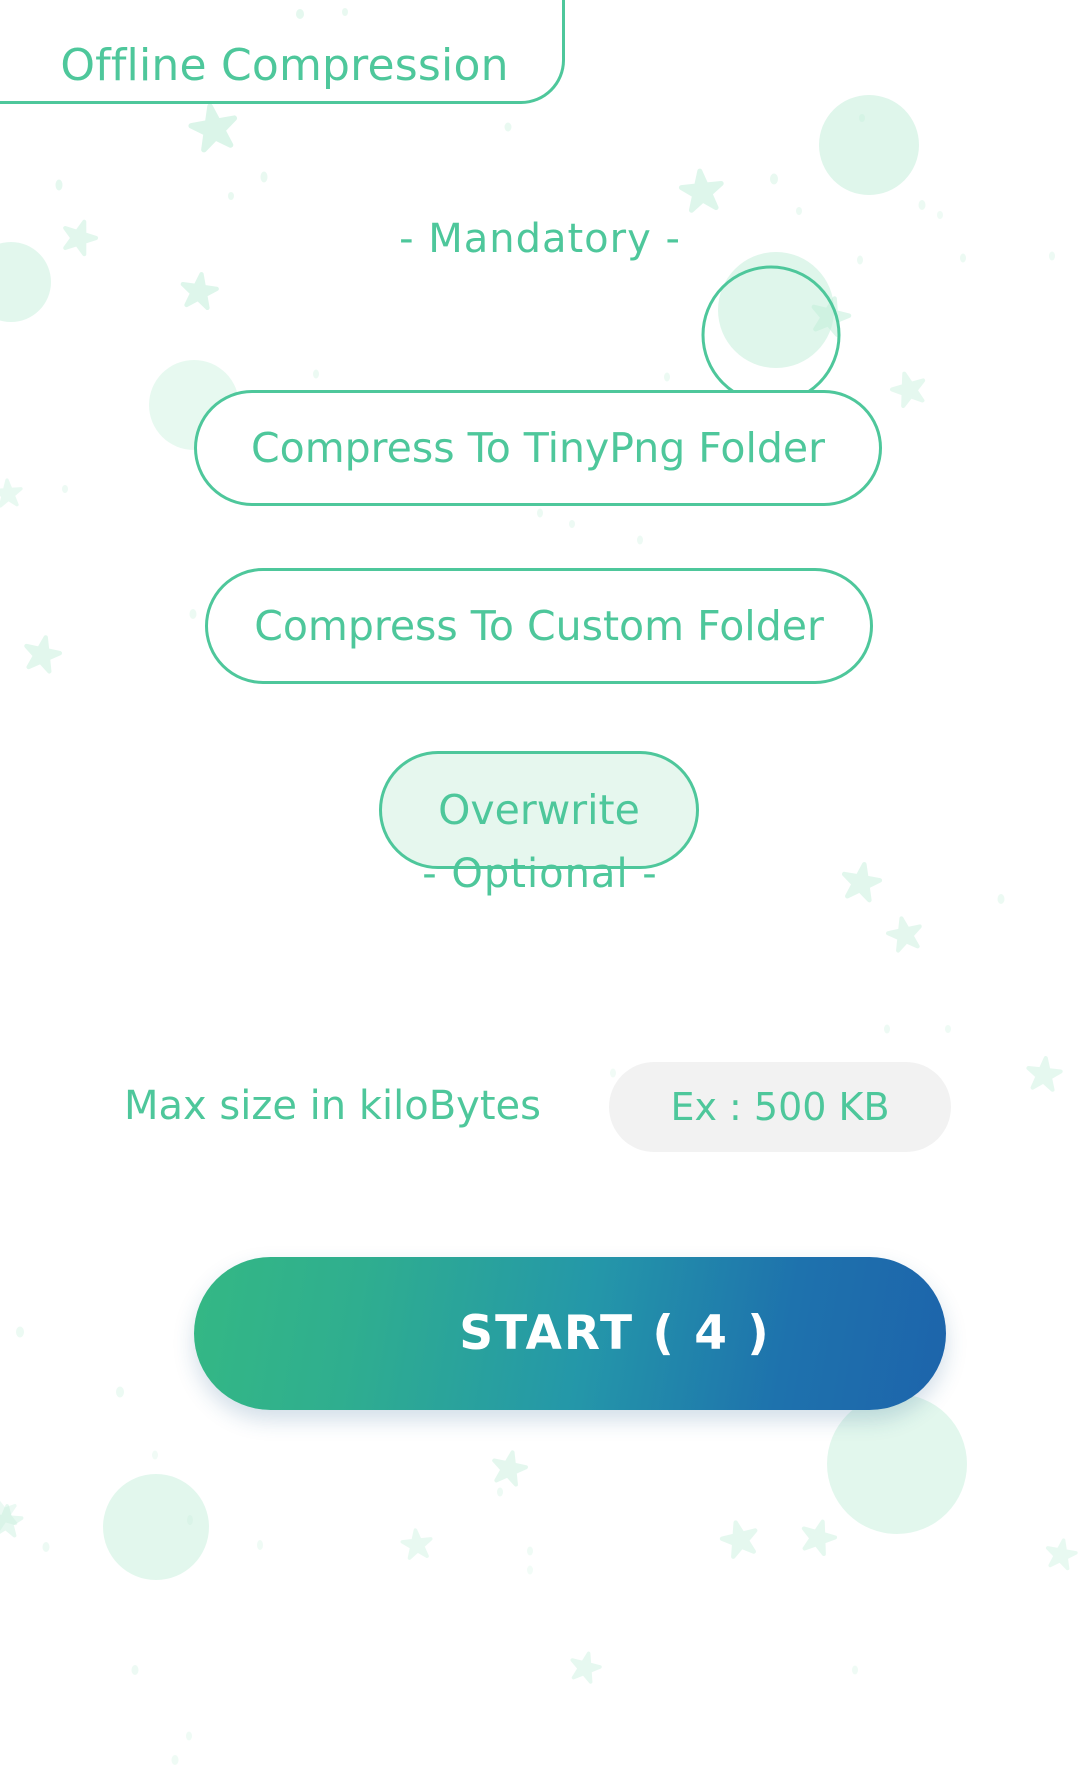  I want to click on option-compress-to-tinypng-folder: Compress To TinyPng Folder, so click(538, 448).